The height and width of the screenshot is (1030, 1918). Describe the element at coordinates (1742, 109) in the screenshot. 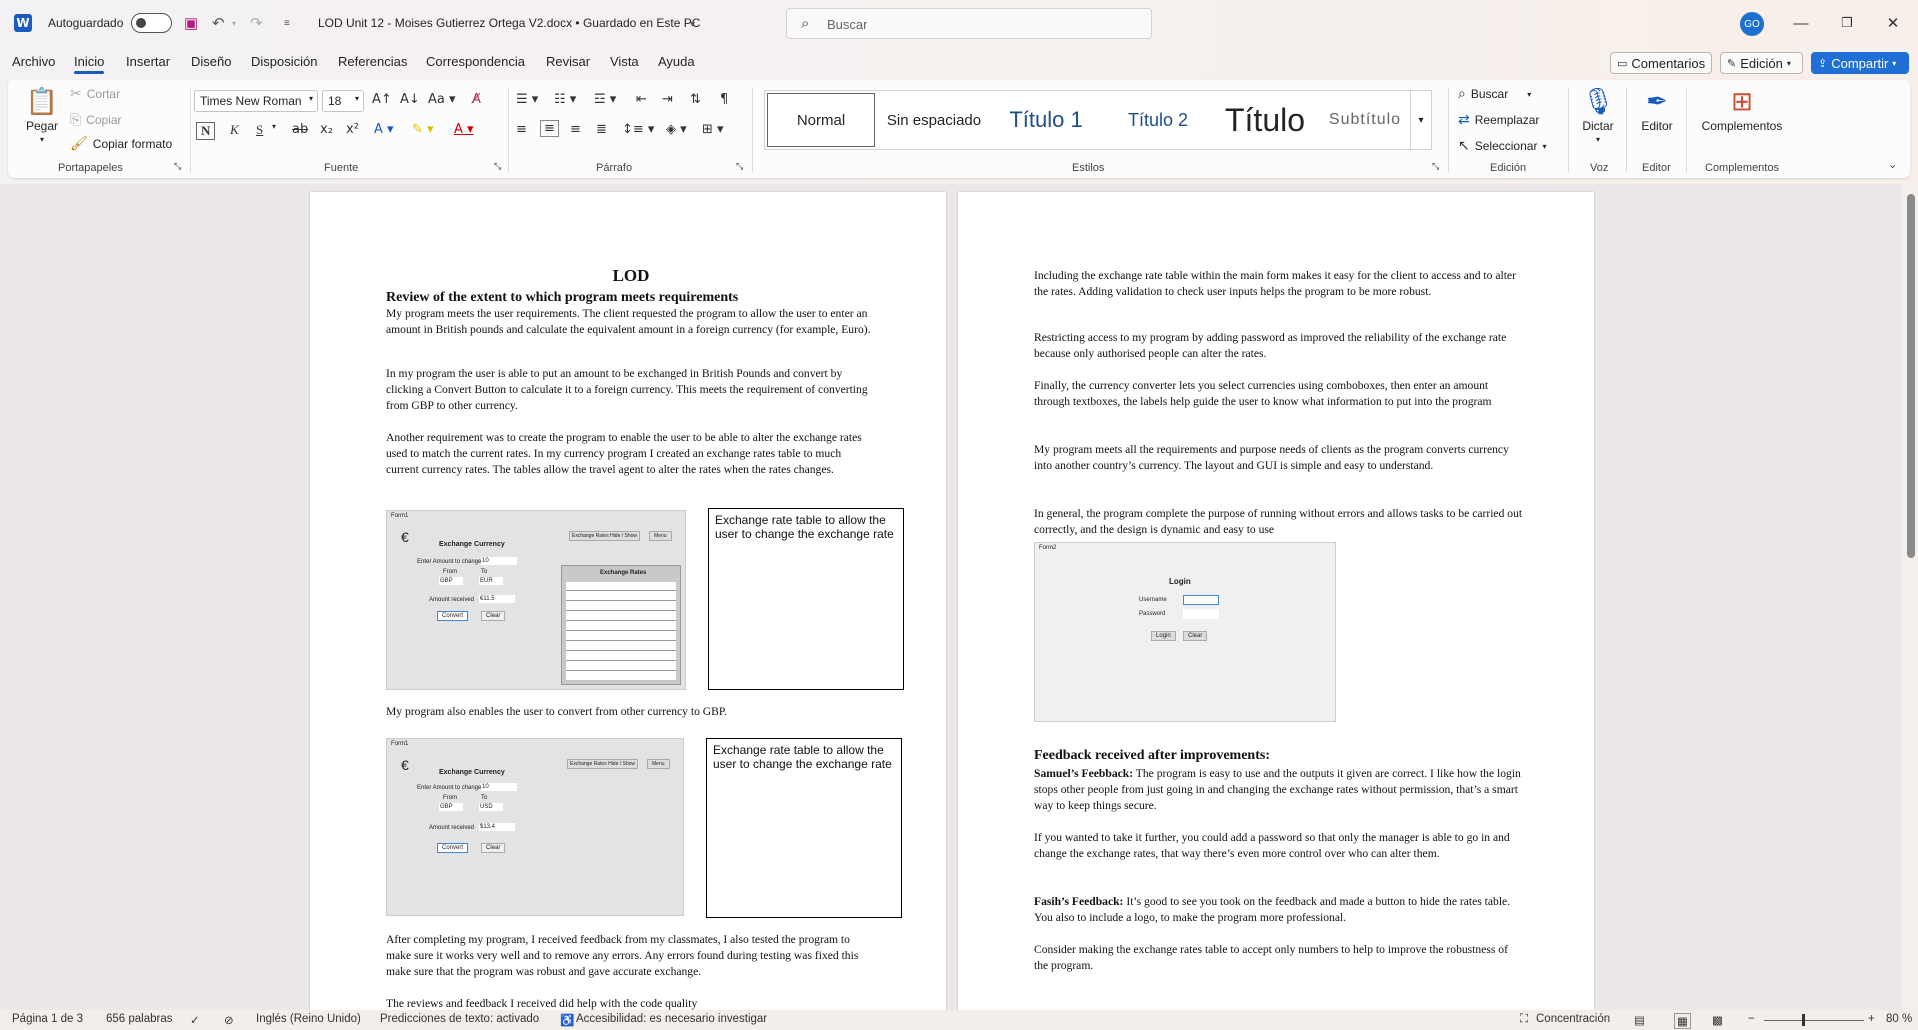

I see `addins-button: ⊞ Complementos` at that location.